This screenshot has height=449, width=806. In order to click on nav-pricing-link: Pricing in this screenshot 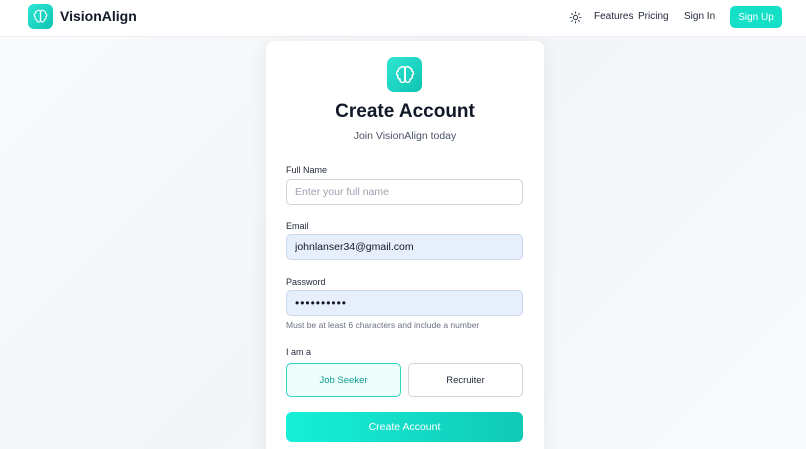, I will do `click(653, 16)`.